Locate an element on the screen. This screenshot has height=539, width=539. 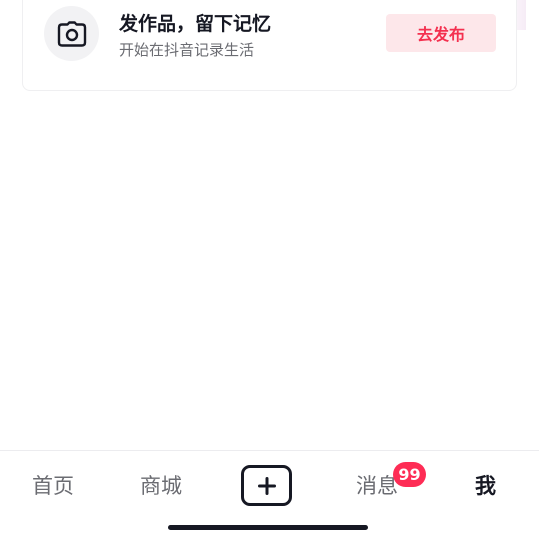
publish-button: 去发布 is located at coordinates (441, 33).